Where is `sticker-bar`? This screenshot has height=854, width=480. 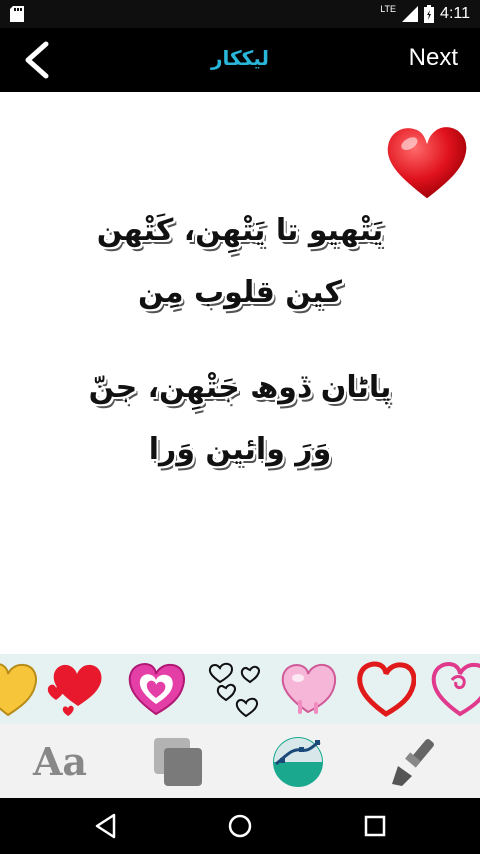
sticker-bar is located at coordinates (240, 689).